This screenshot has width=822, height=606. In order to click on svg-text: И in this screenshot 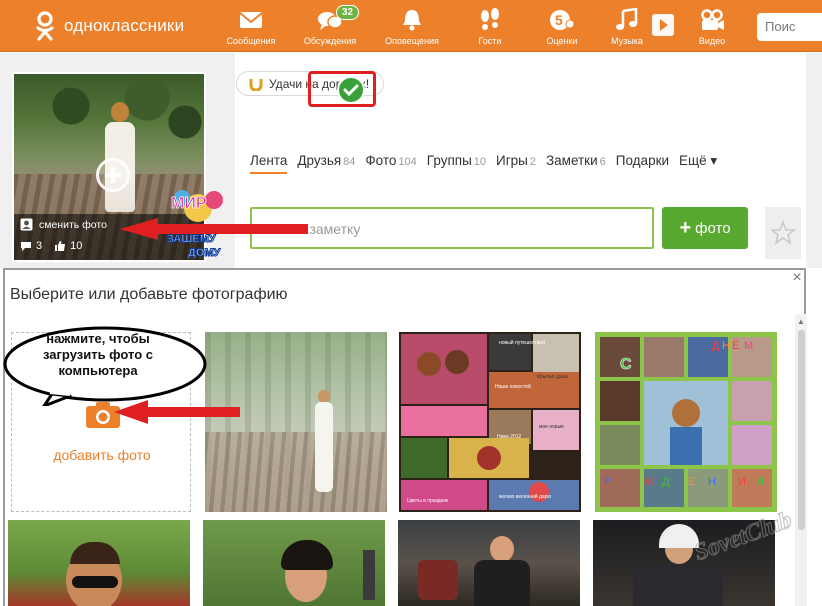, I will do `click(742, 482)`.